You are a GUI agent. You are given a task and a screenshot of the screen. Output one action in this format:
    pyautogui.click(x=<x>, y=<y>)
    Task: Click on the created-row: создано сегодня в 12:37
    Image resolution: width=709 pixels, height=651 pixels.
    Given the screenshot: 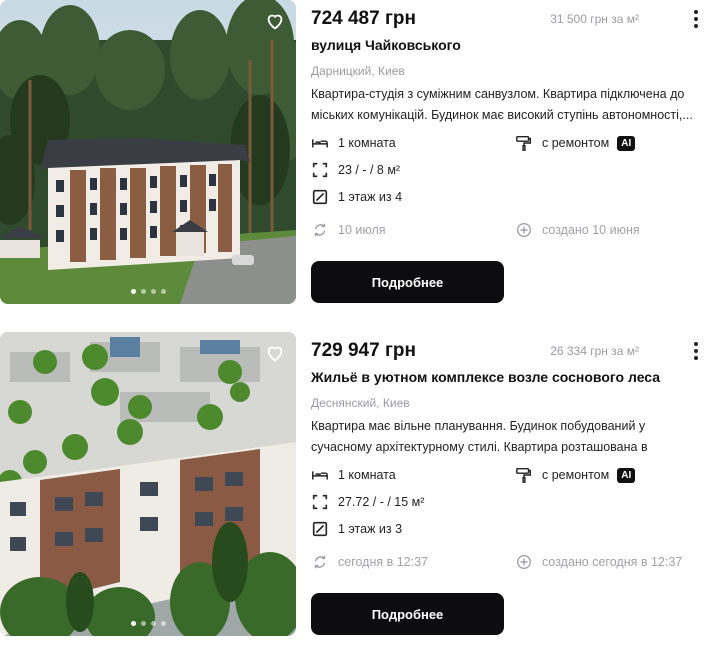 What is the action you would take?
    pyautogui.click(x=598, y=562)
    